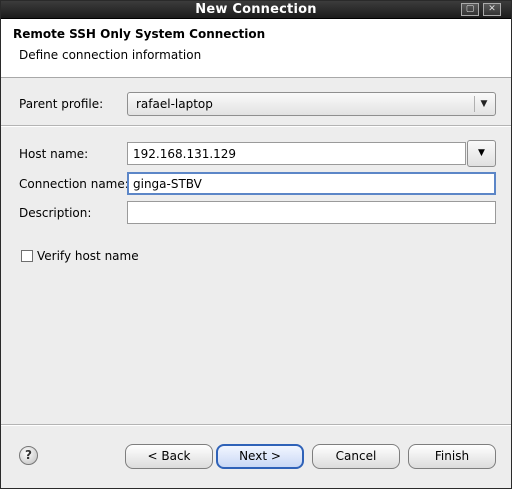  I want to click on verify-host-label: Verify host name, so click(88, 256).